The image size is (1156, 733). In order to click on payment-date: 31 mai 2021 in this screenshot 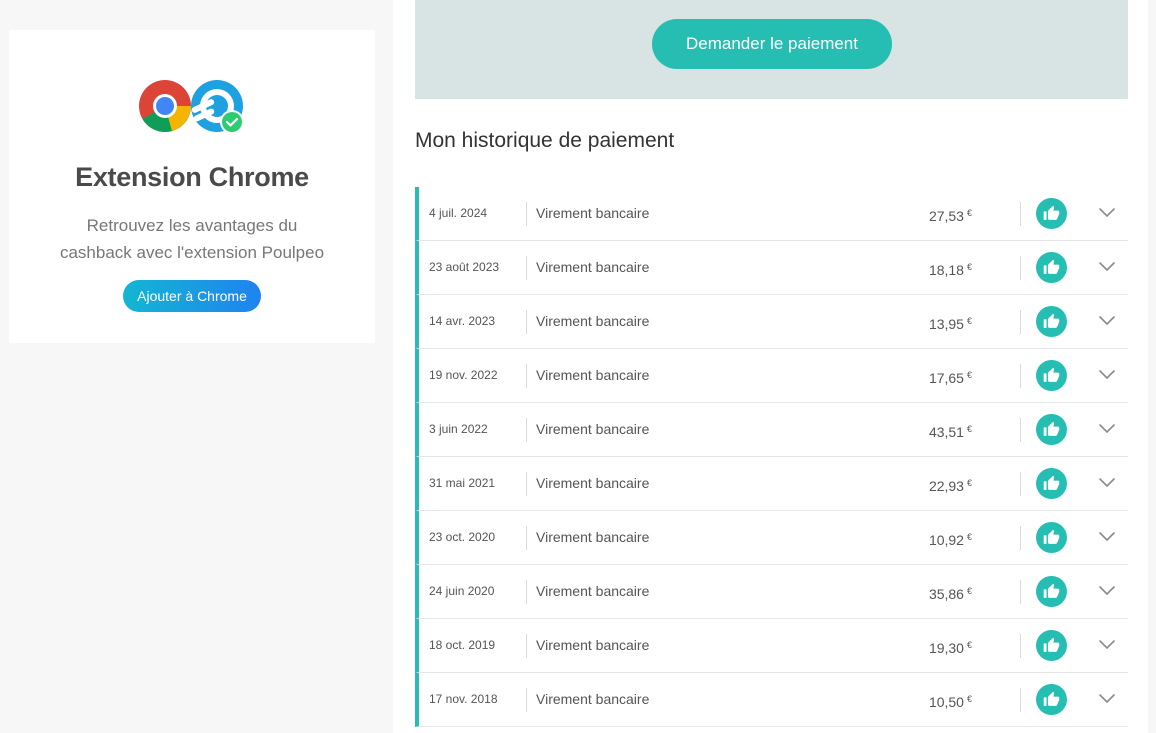, I will do `click(462, 483)`.